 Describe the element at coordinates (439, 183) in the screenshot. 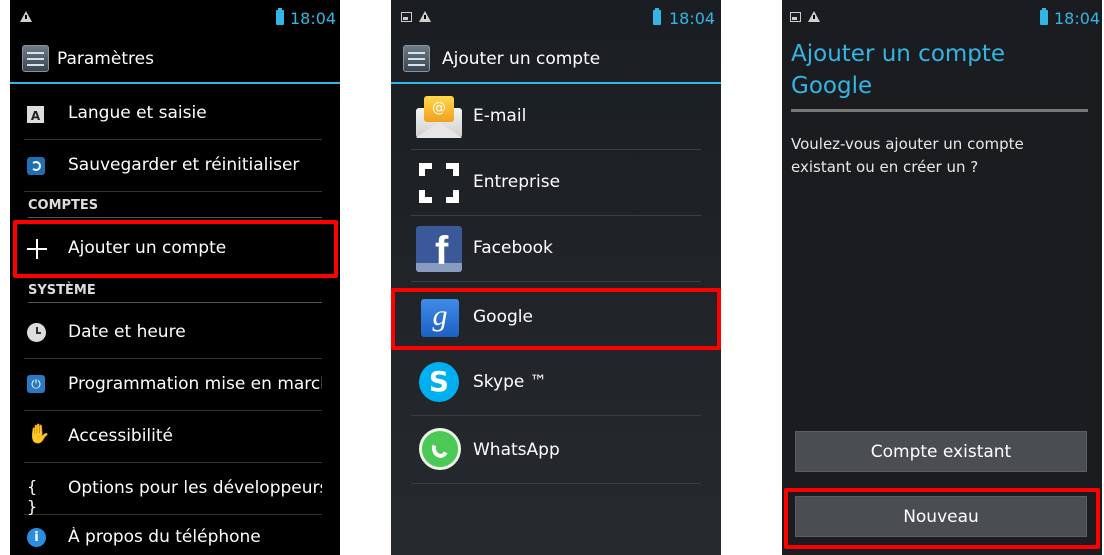

I see `corporate-icon` at that location.